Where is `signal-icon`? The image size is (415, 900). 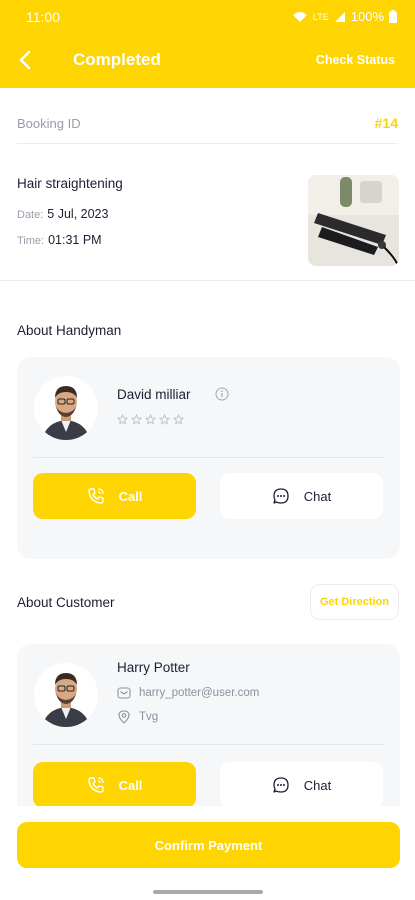 signal-icon is located at coordinates (339, 16).